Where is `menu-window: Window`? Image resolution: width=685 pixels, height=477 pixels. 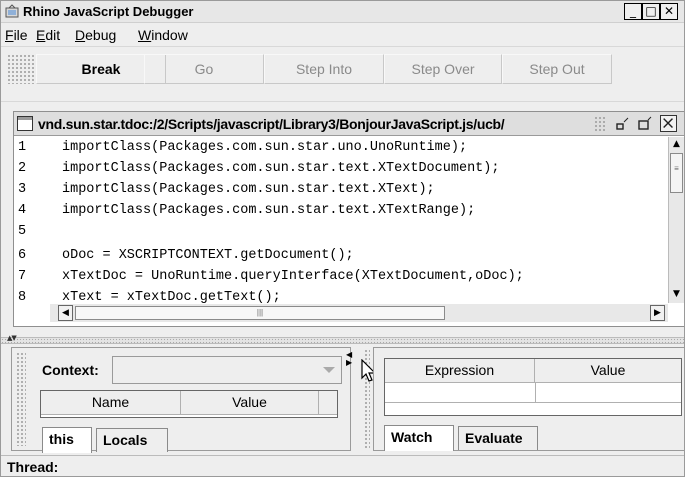 menu-window: Window is located at coordinates (163, 35).